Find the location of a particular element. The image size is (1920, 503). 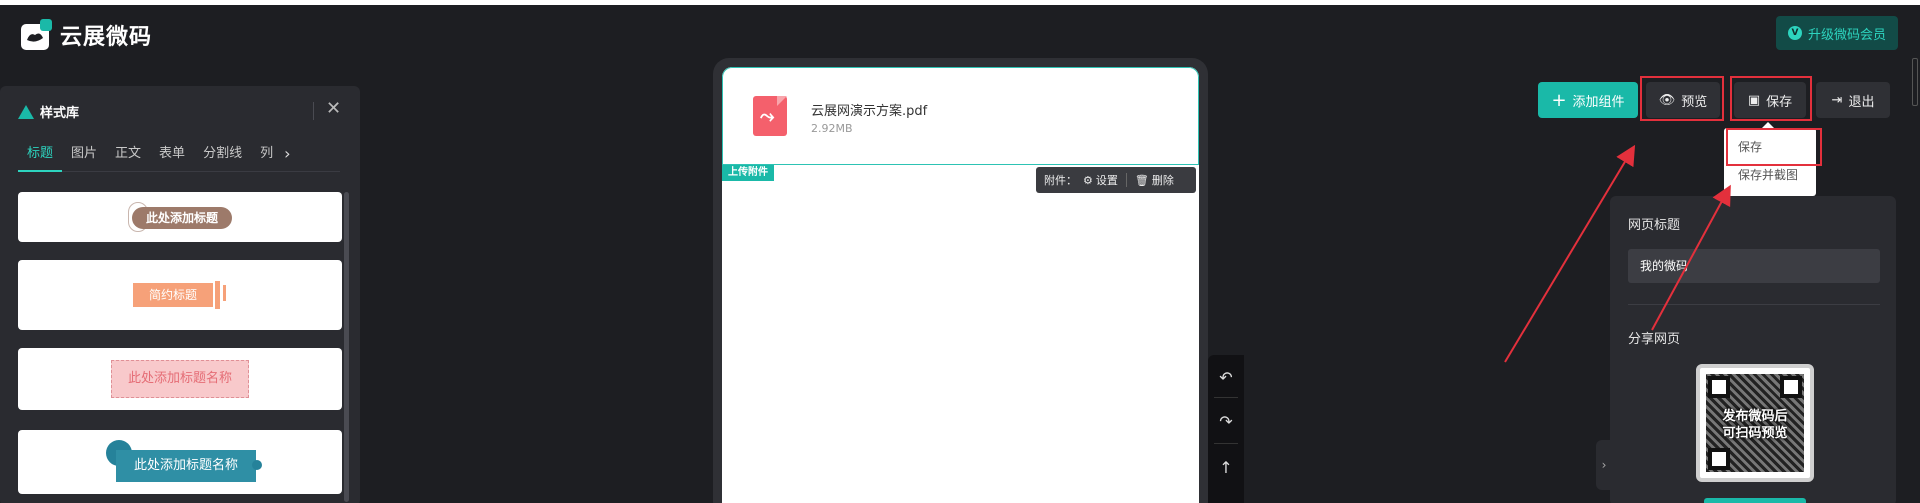

logo-text: 云展微码 is located at coordinates (106, 37).